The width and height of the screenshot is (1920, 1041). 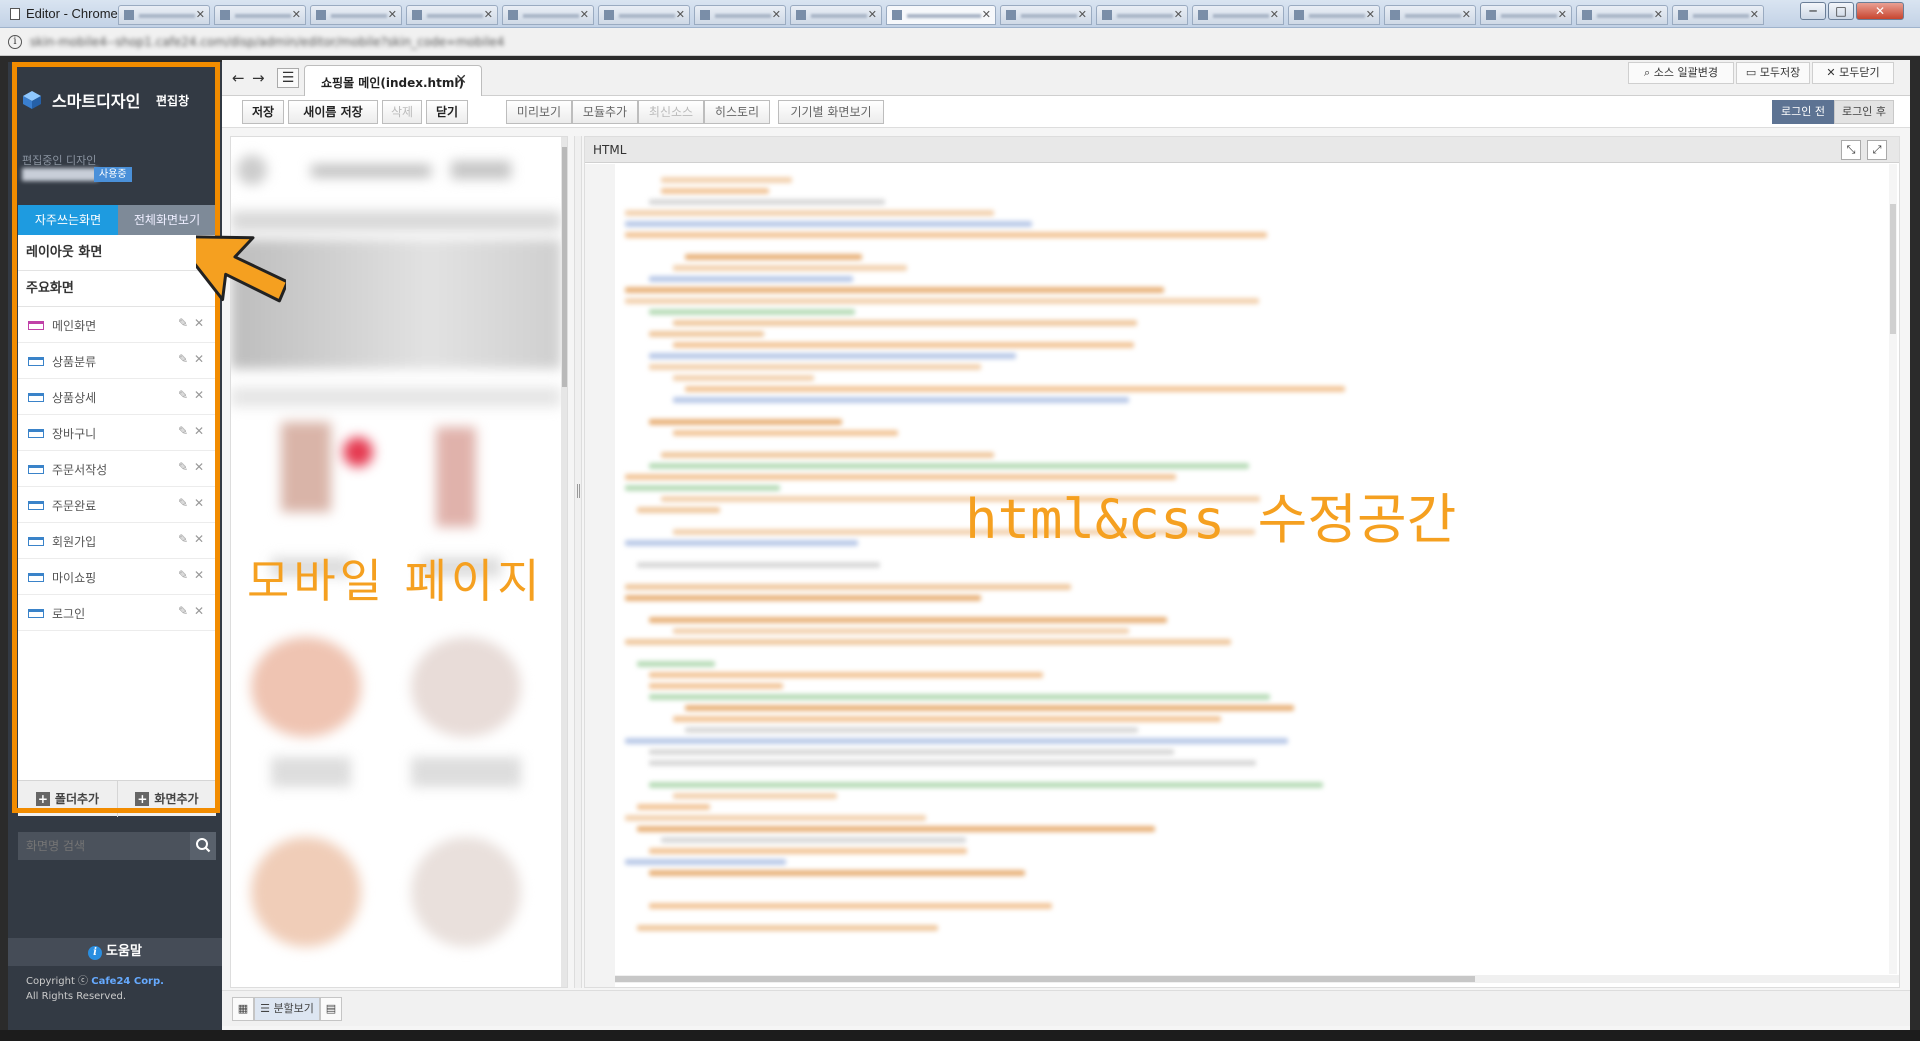 What do you see at coordinates (1877, 150) in the screenshot?
I see `expand-icon: ⤢` at bounding box center [1877, 150].